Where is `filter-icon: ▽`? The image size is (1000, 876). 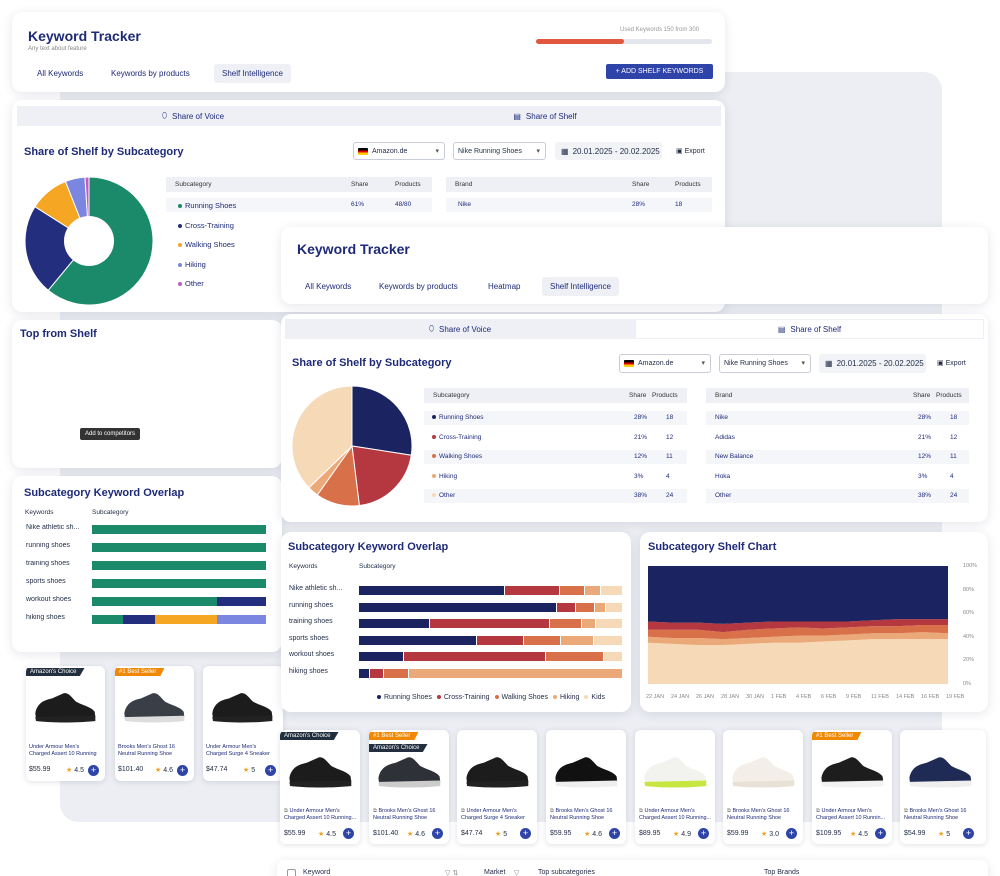 filter-icon: ▽ is located at coordinates (516, 872).